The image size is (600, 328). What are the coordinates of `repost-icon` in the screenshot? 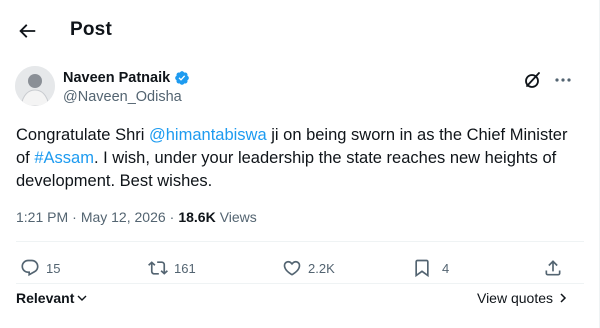 It's located at (158, 268).